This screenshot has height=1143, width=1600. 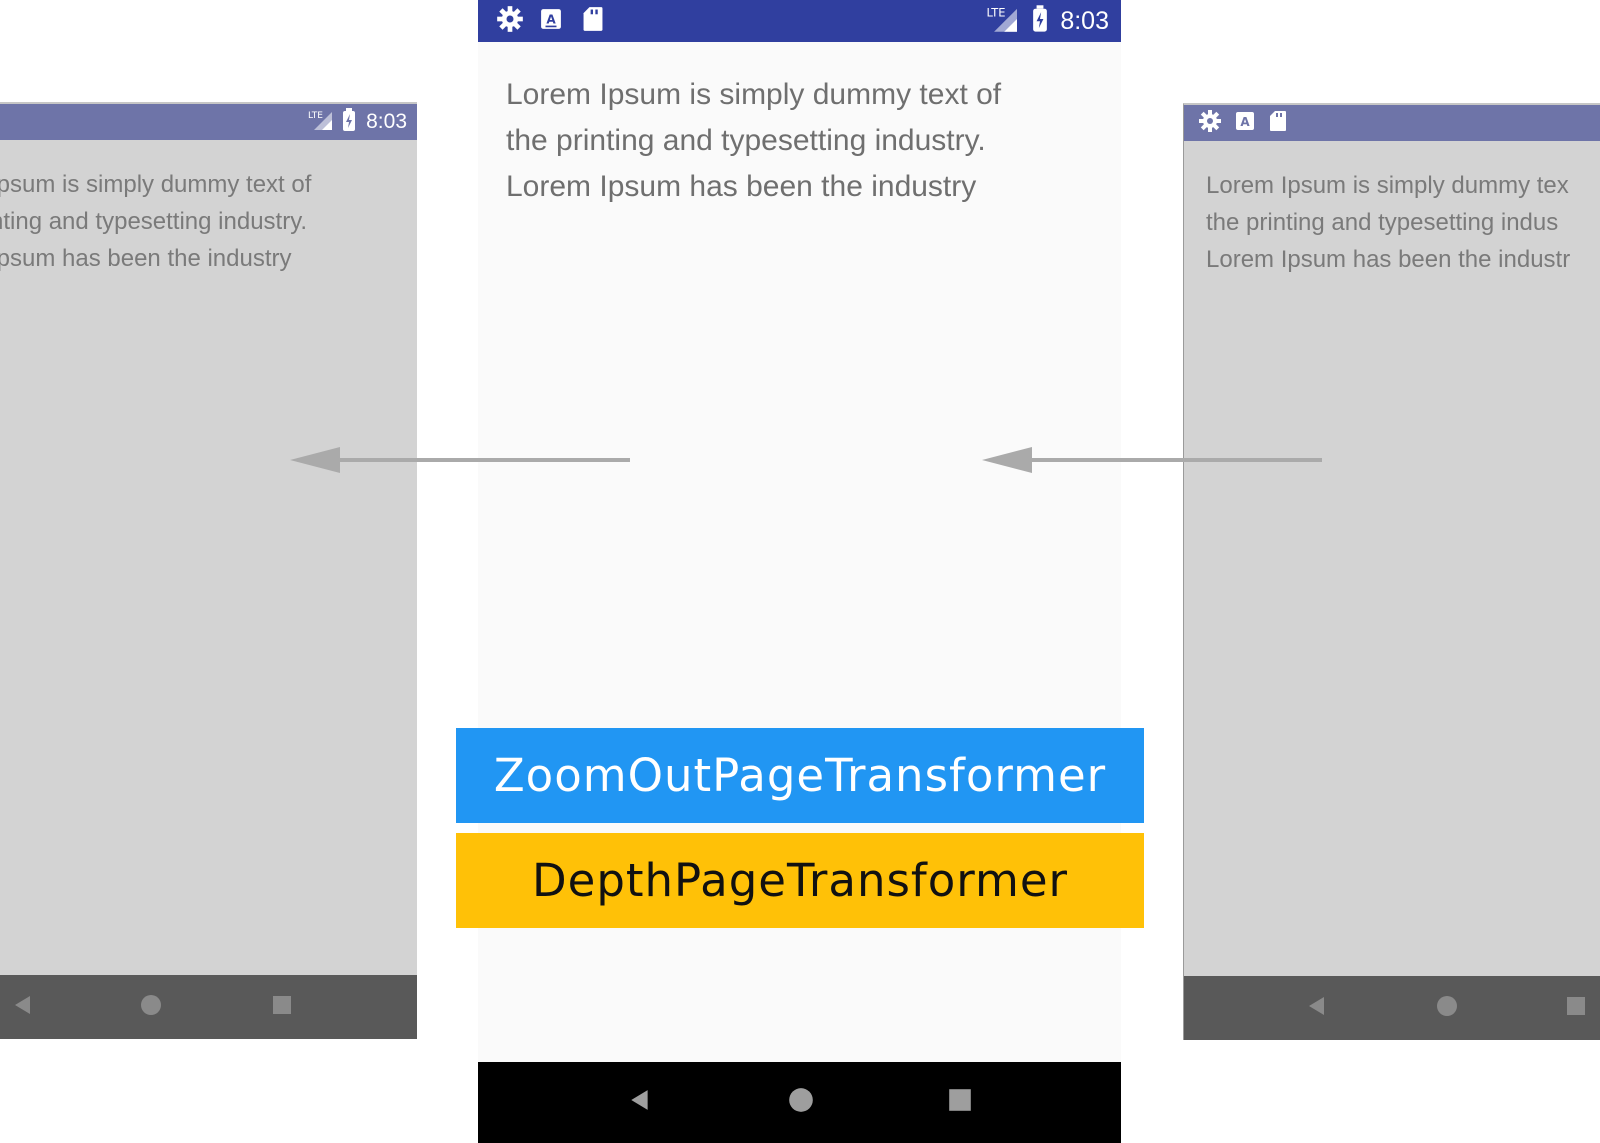 What do you see at coordinates (208, 1007) in the screenshot?
I see `left-nav-bar` at bounding box center [208, 1007].